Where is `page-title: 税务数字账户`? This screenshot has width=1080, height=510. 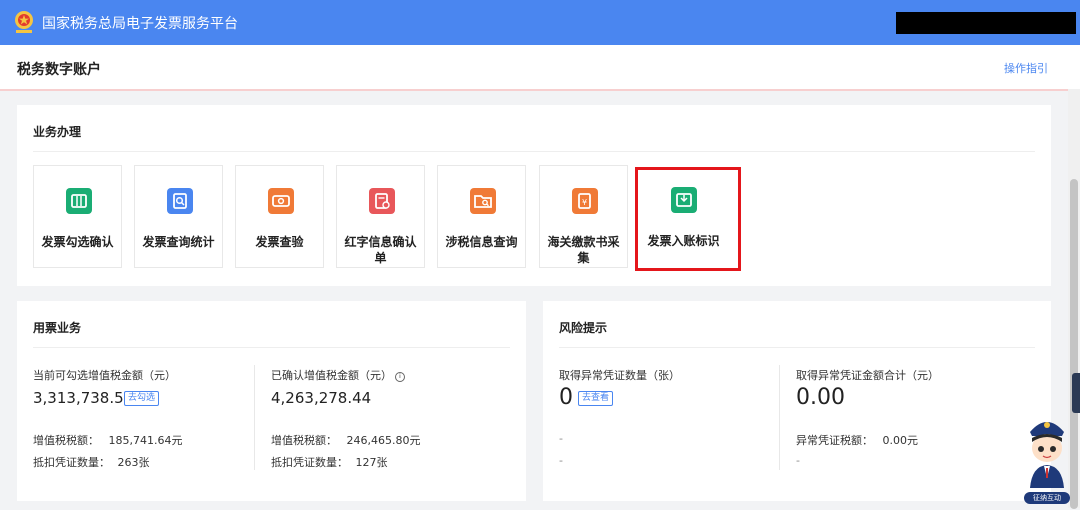
page-title: 税务数字账户 is located at coordinates (59, 70).